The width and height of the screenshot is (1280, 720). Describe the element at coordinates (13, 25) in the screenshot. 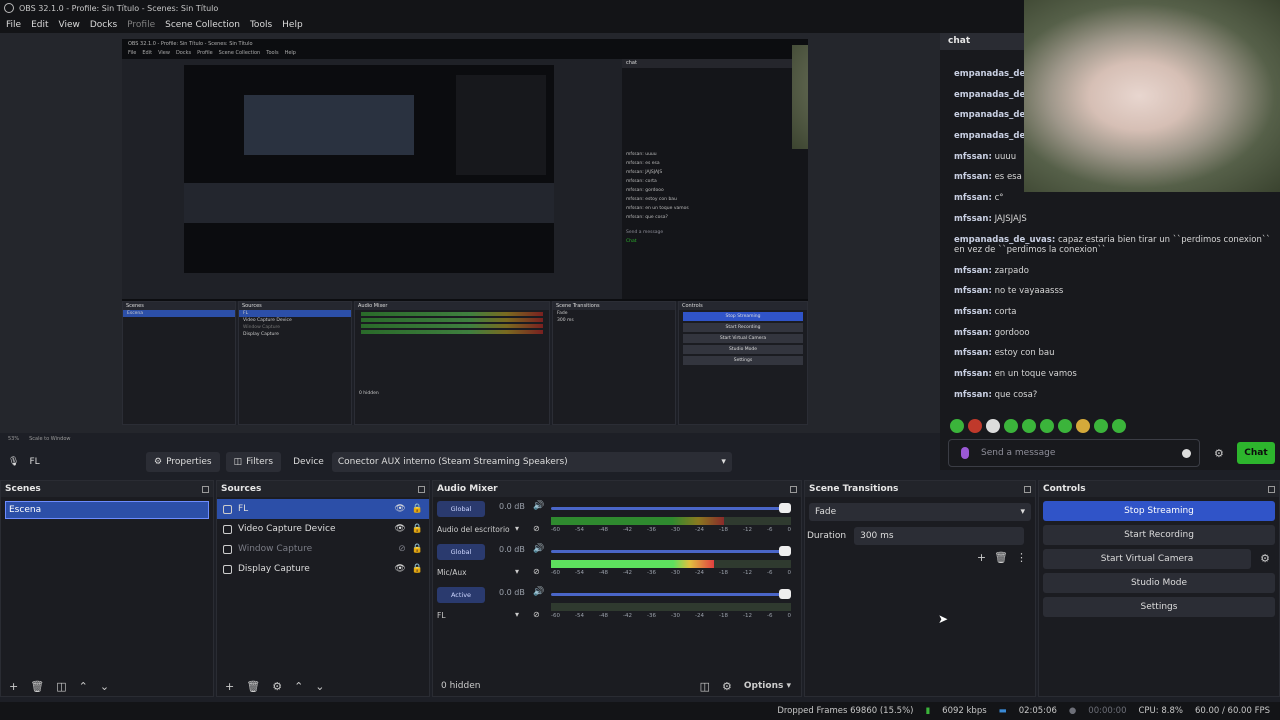

I see `menu-file: File` at that location.